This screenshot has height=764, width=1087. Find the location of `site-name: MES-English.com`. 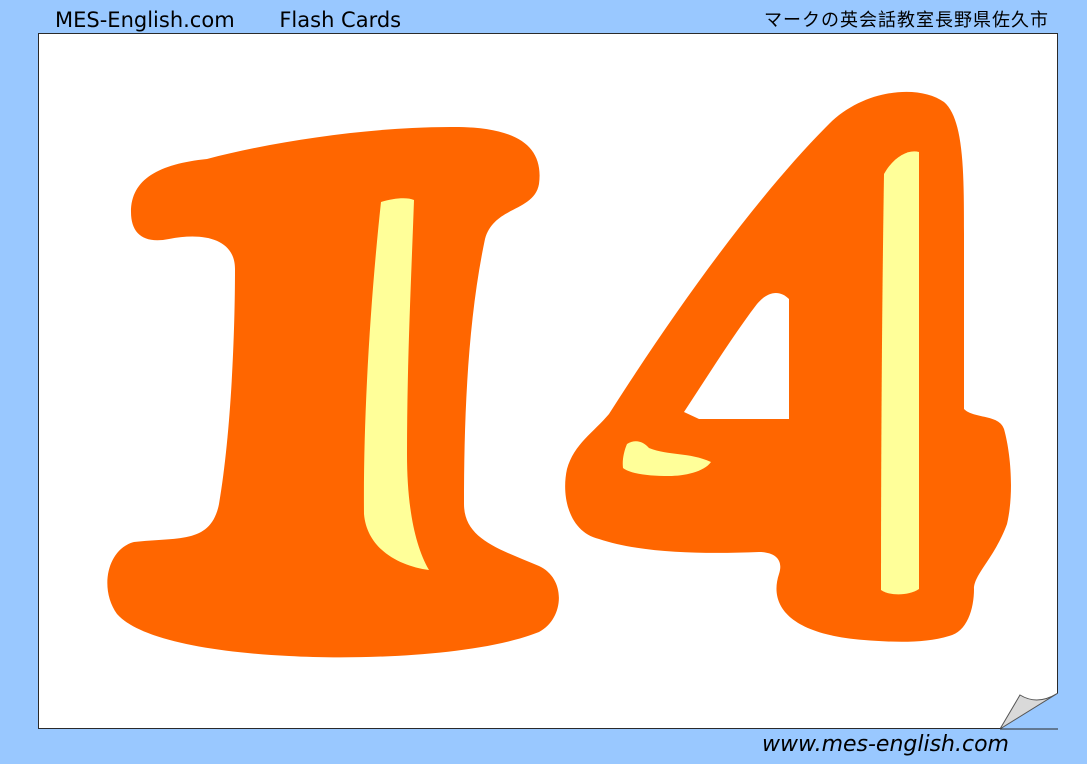

site-name: MES-English.com is located at coordinates (145, 20).